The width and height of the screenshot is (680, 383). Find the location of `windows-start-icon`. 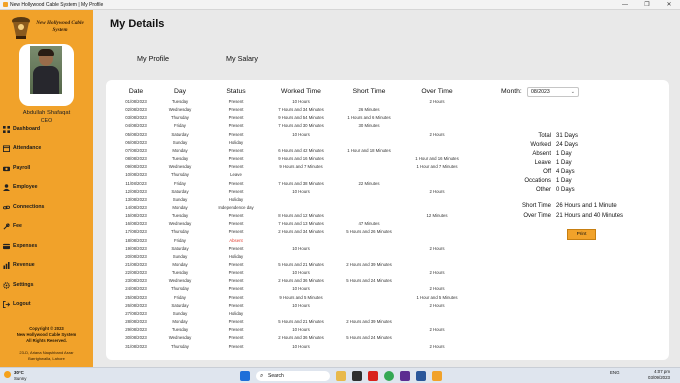

windows-start-icon is located at coordinates (245, 376).